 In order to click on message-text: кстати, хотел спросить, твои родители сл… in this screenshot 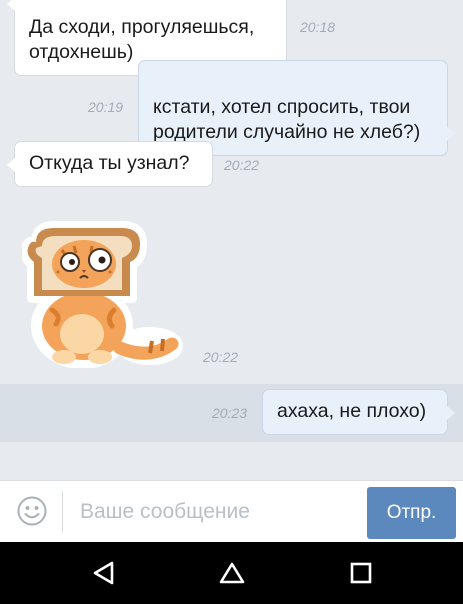, I will do `click(287, 119)`.